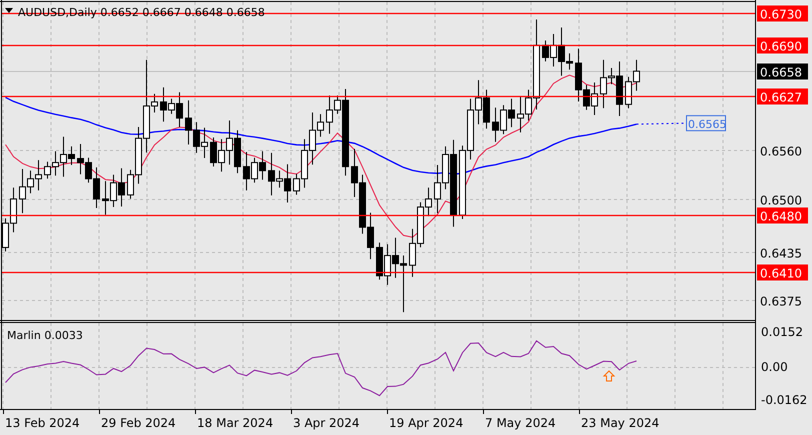 The image size is (812, 435). I want to click on price-axis-label: 0.6435, so click(781, 253).